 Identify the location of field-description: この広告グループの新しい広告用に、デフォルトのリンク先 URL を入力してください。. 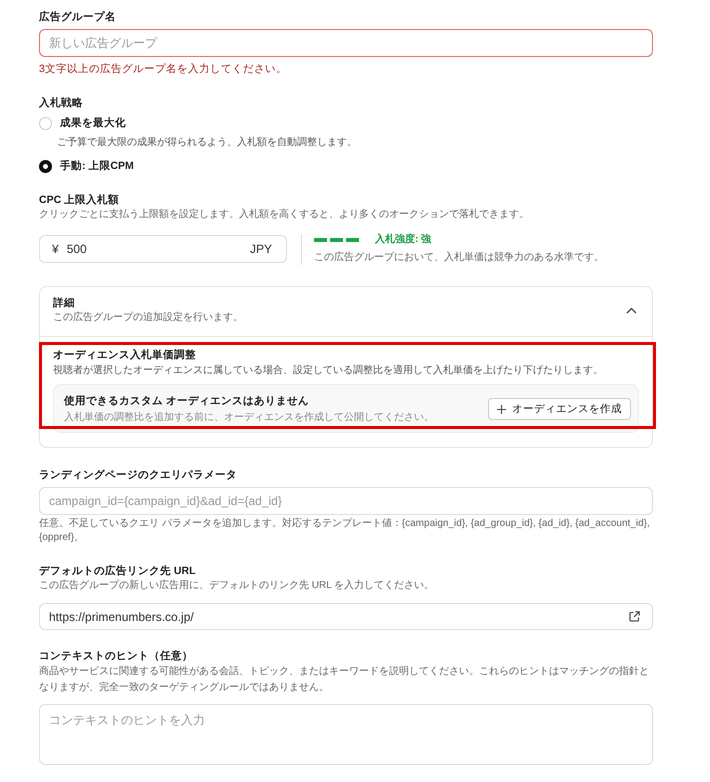
(237, 586).